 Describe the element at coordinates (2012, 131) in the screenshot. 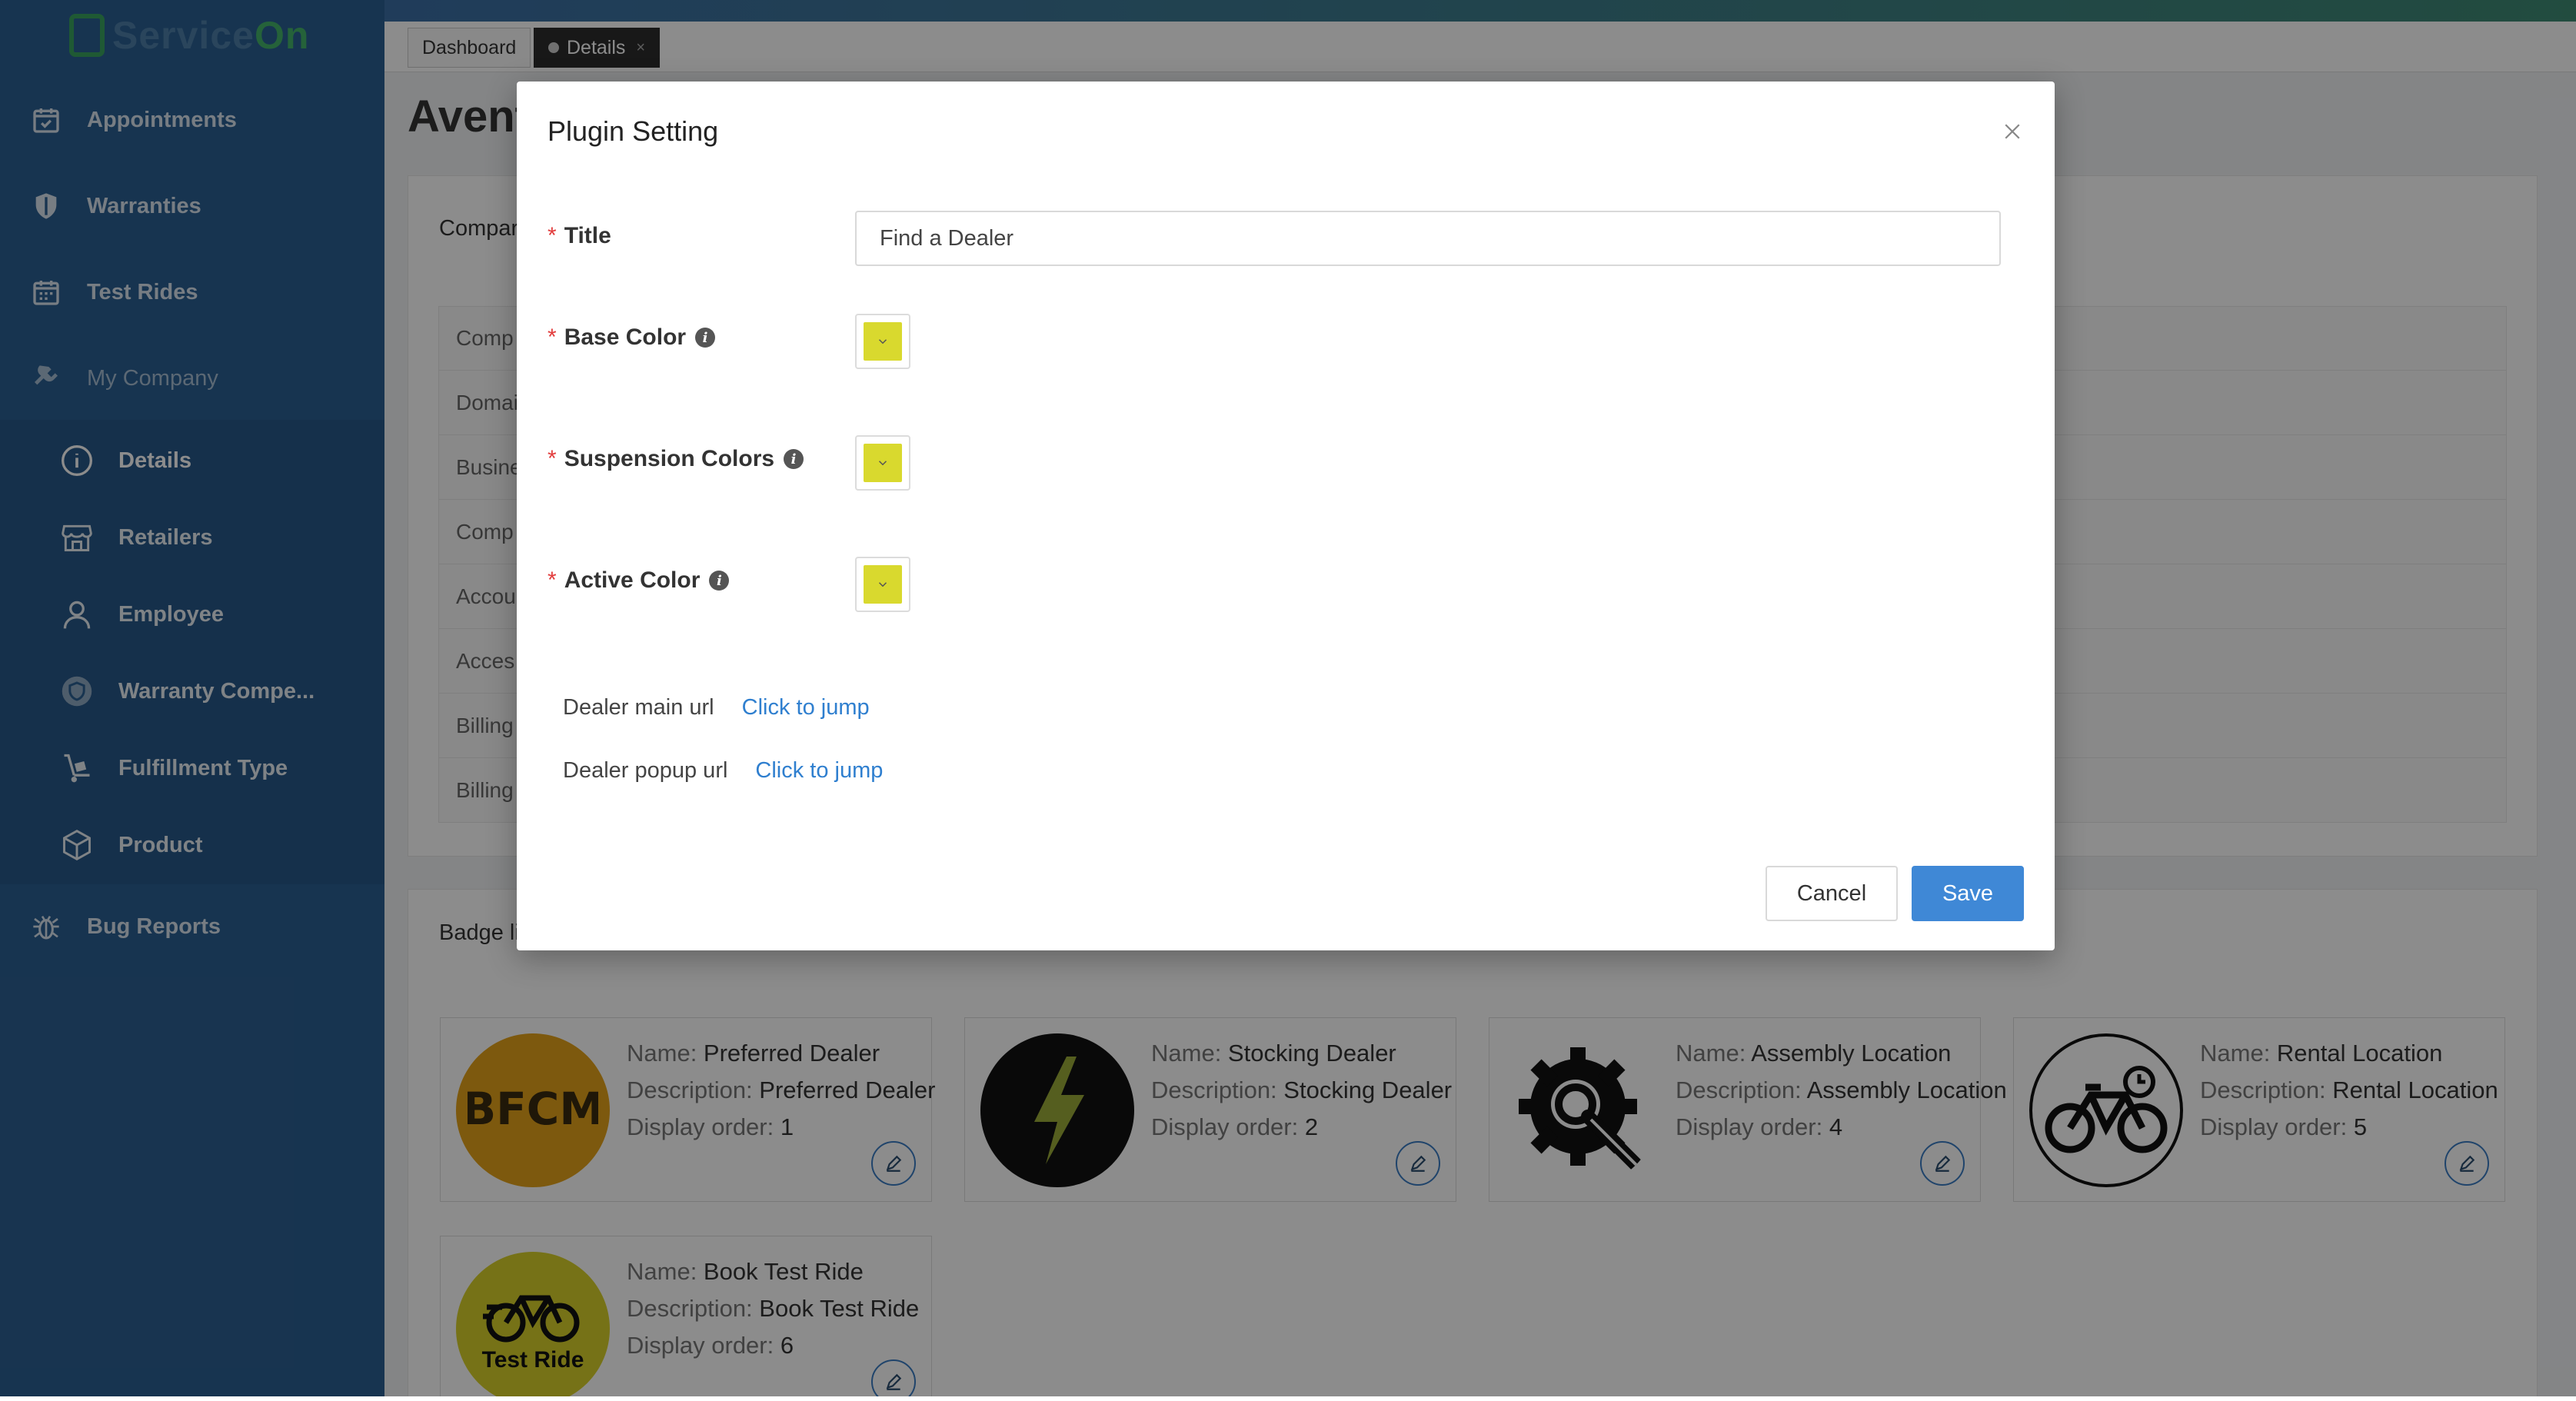

I see `close-icon` at that location.